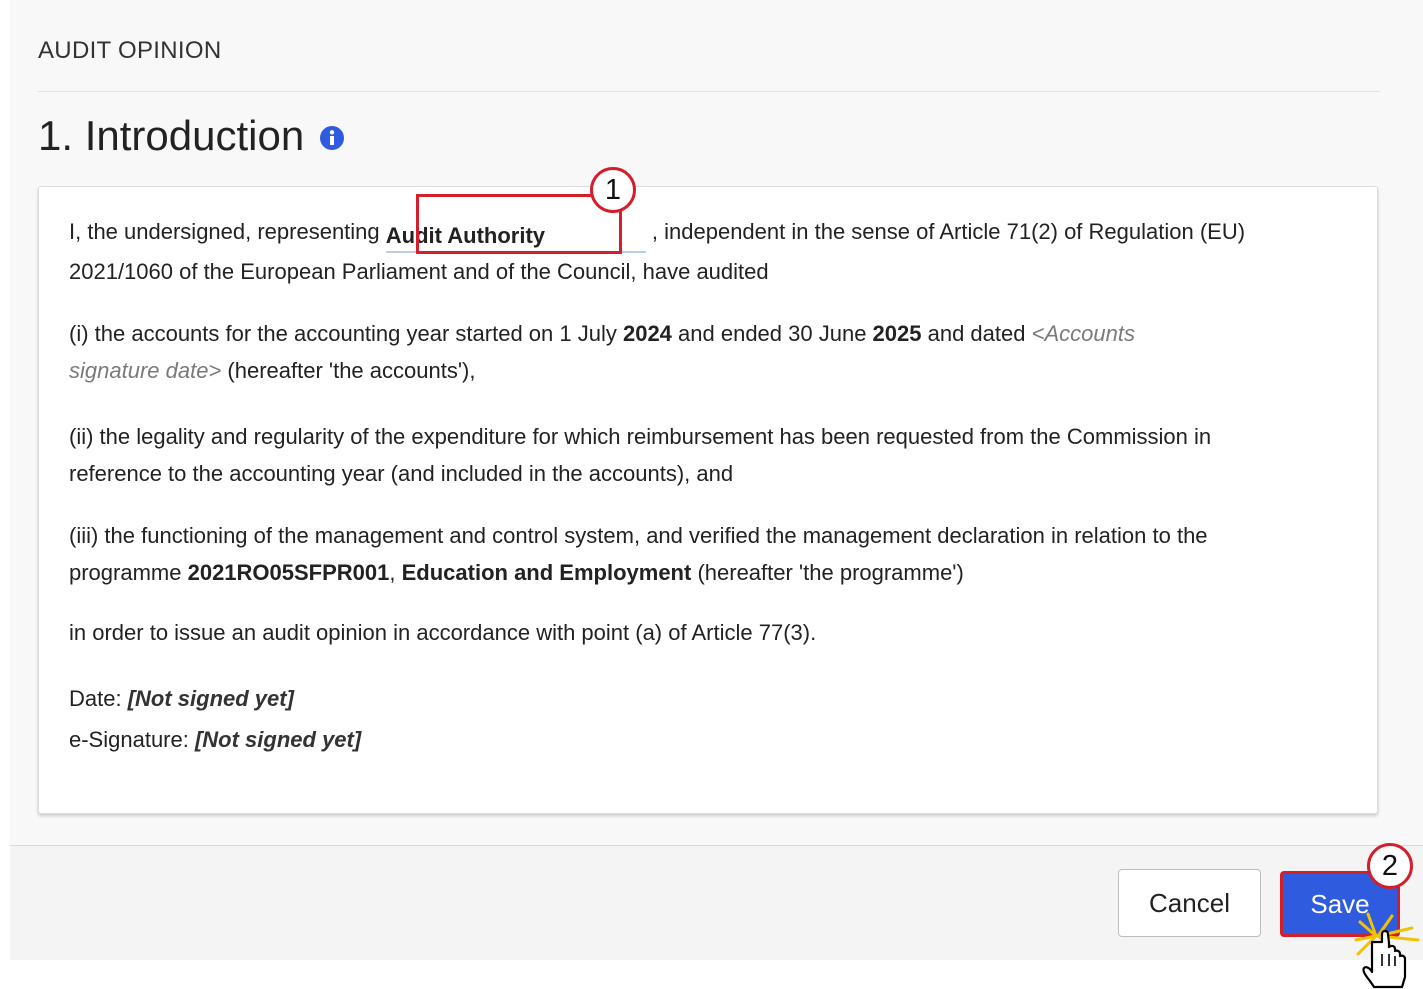 The height and width of the screenshot is (989, 1423). I want to click on accounts-text-4: (hereafter 'the accounts'),, so click(348, 370).